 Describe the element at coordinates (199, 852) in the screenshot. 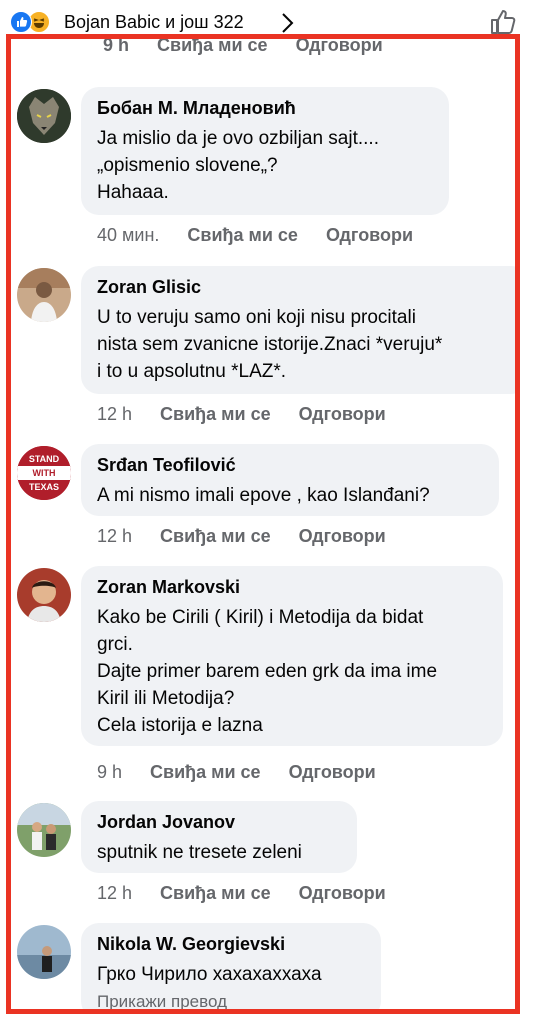

I see `comment-text: sputnik ne tresete zeleni` at that location.